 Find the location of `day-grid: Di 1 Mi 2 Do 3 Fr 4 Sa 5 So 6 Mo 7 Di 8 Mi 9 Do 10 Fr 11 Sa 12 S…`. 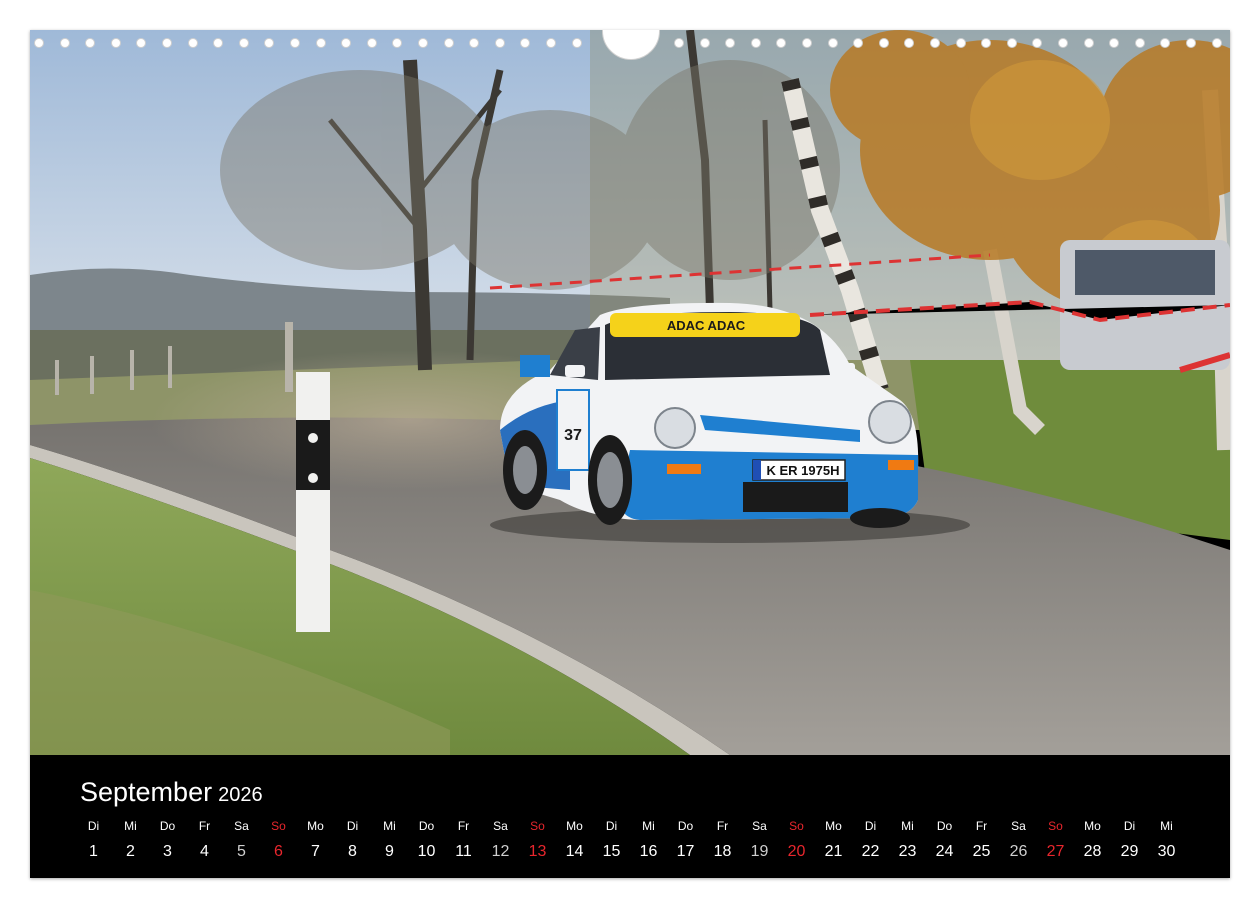

day-grid: Di 1 Mi 2 Do 3 Fr 4 Sa 5 So 6 Mo 7 Di 8 Mi 9 Do 10 Fr 11 Sa 12 S… is located at coordinates (630, 844).